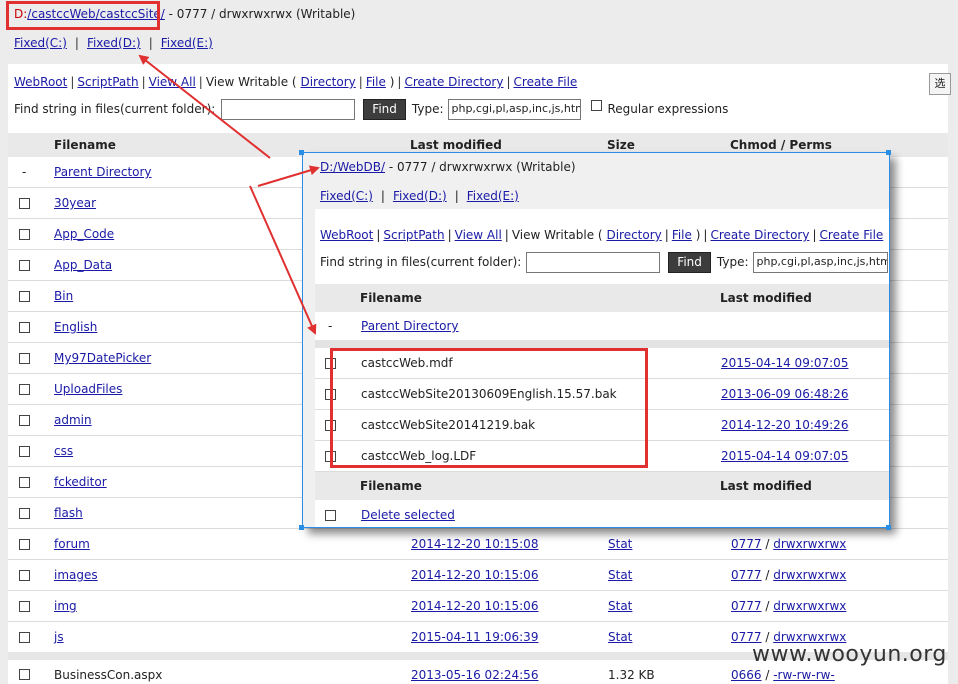 This screenshot has width=958, height=684. Describe the element at coordinates (76, 575) in the screenshot. I see `row-name-link: images` at that location.